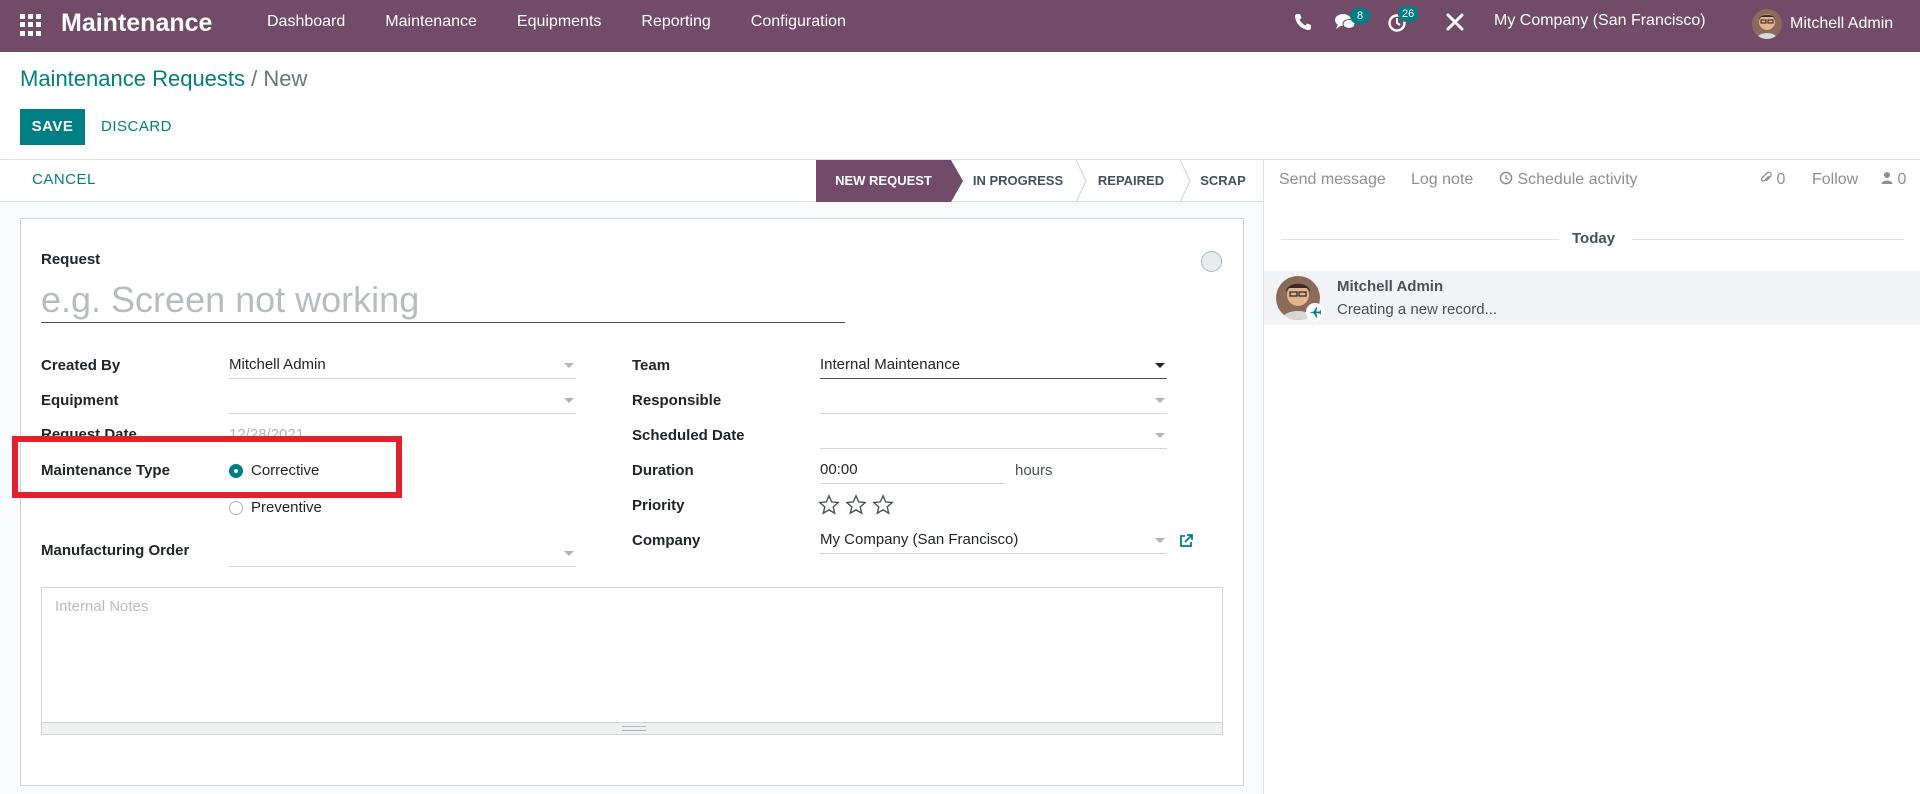 The width and height of the screenshot is (1920, 794). I want to click on equipment-field, so click(402, 401).